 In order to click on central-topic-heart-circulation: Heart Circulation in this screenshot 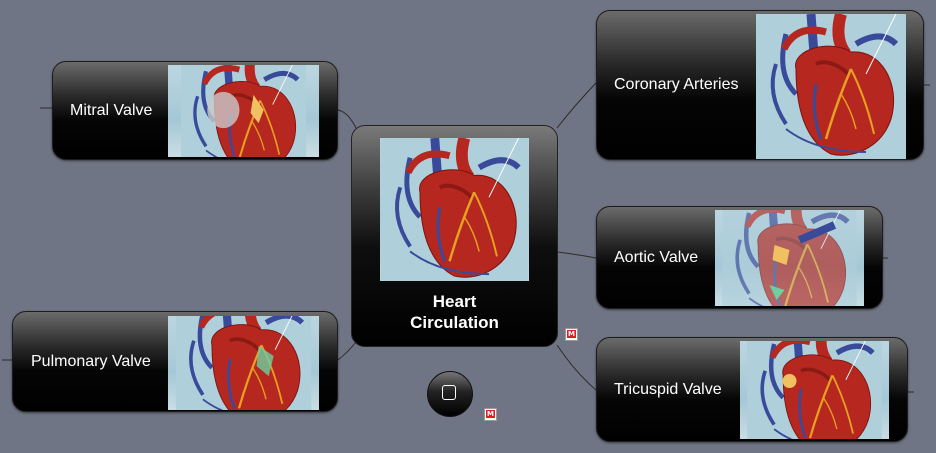, I will do `click(454, 236)`.